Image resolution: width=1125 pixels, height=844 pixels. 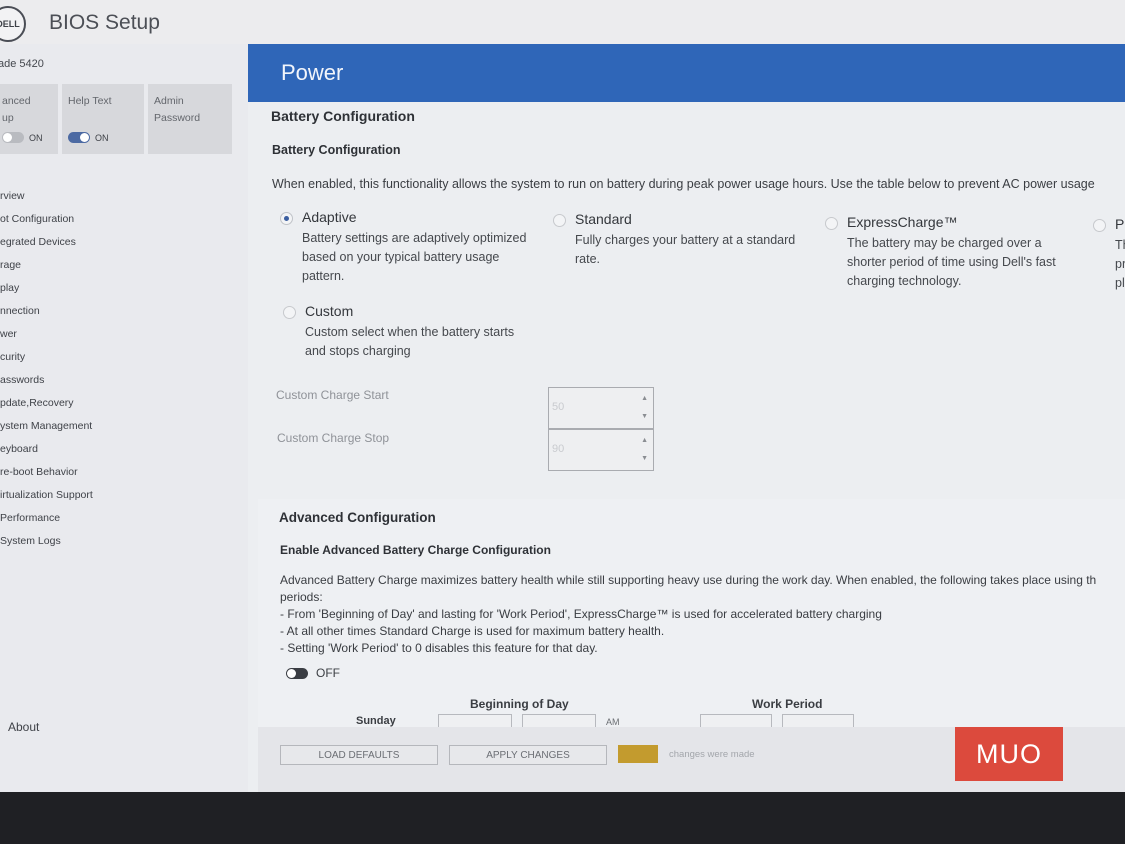 I want to click on option-description: pl, so click(x=1120, y=283).